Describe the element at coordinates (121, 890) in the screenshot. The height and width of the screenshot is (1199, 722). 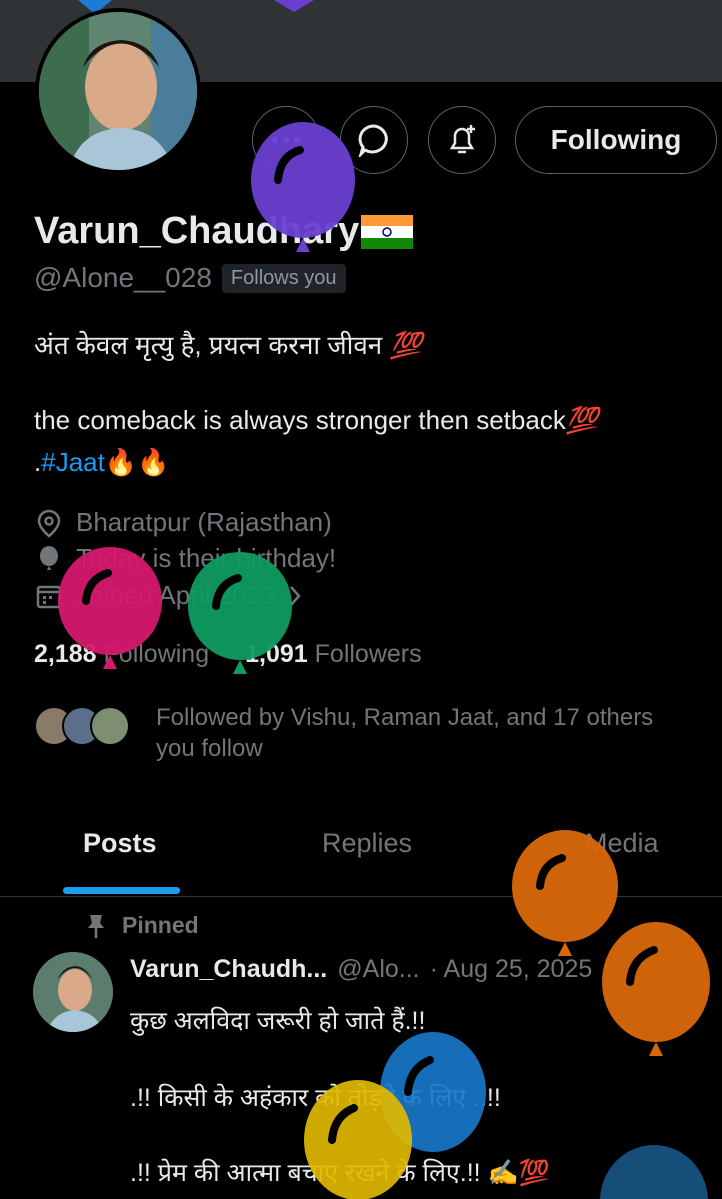
I see `active-tab-indicator` at that location.